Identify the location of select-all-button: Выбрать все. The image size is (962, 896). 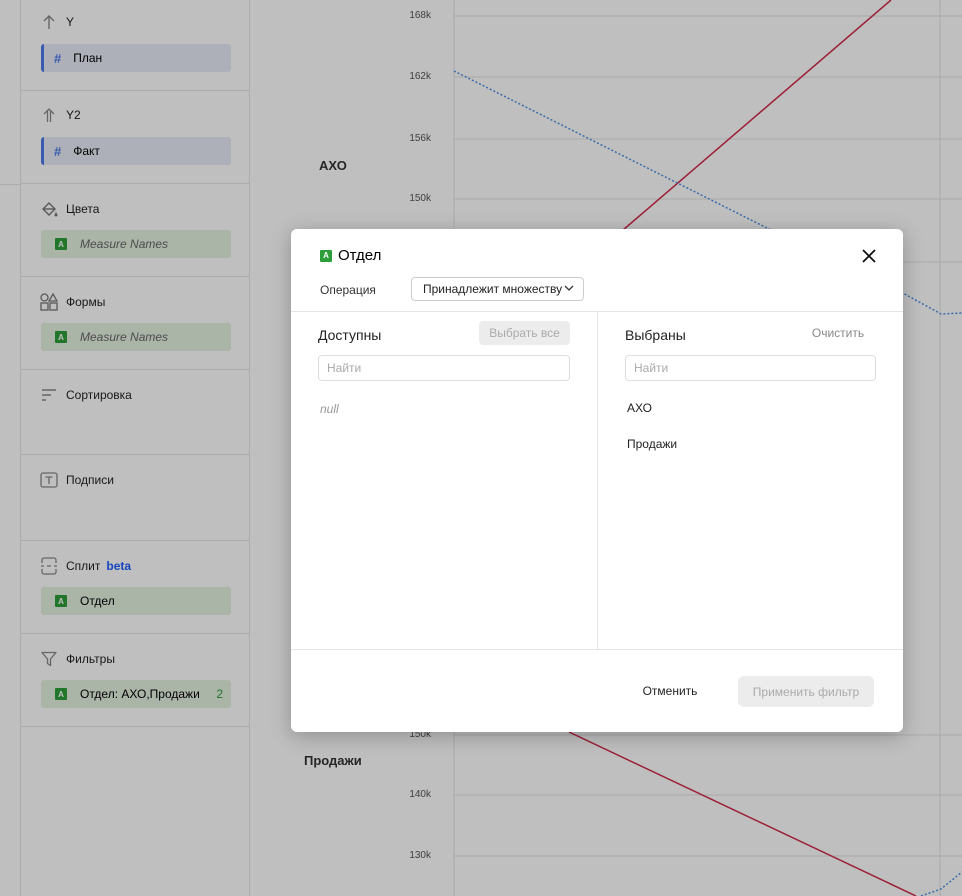
(524, 333).